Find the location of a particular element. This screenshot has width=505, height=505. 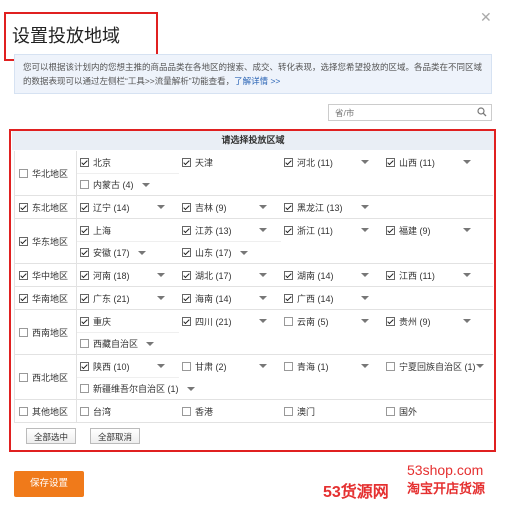

province-option: 香港 is located at coordinates (230, 411).